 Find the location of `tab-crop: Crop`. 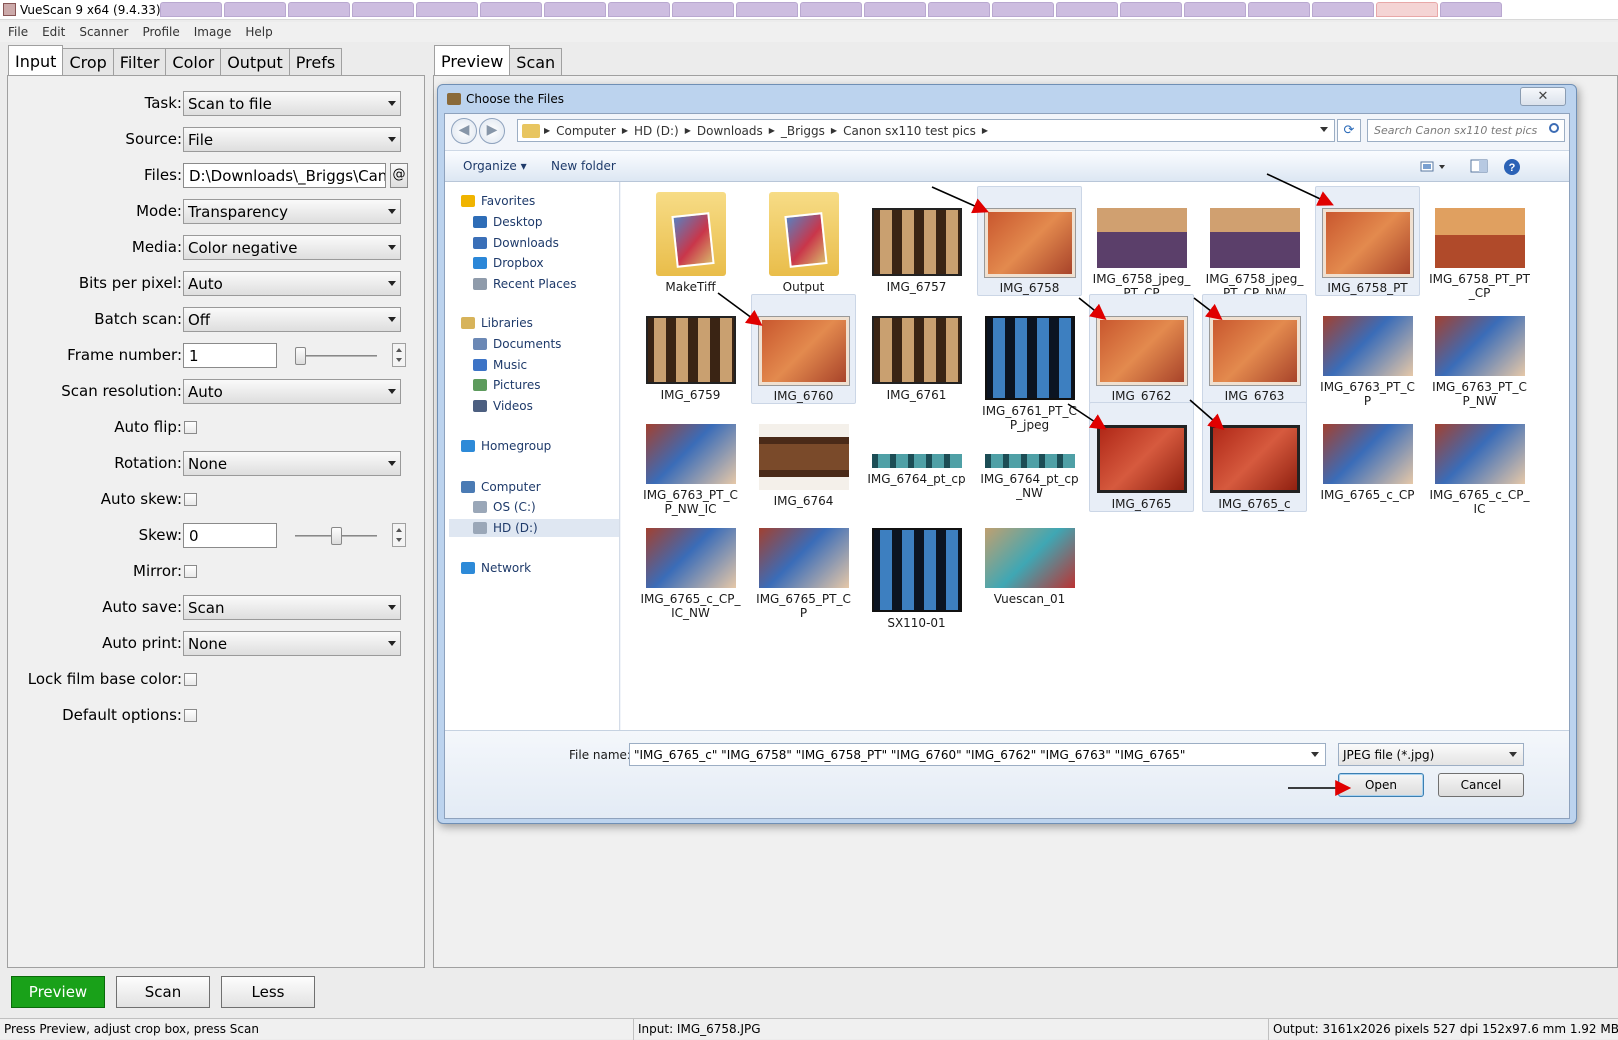

tab-crop: Crop is located at coordinates (88, 61).